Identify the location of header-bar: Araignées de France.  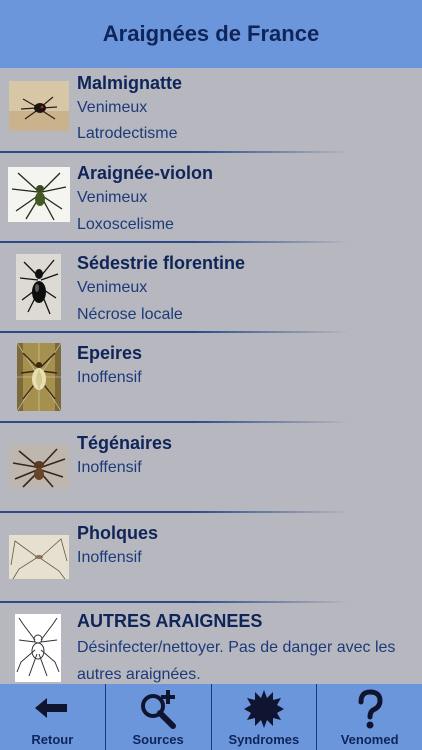
(211, 34).